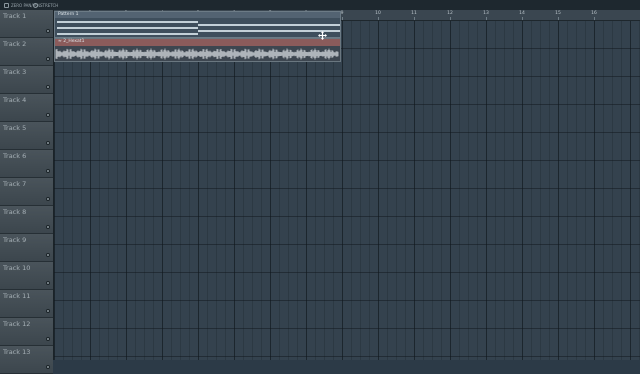  Describe the element at coordinates (35, 5) in the screenshot. I see `stretch-icon` at that location.